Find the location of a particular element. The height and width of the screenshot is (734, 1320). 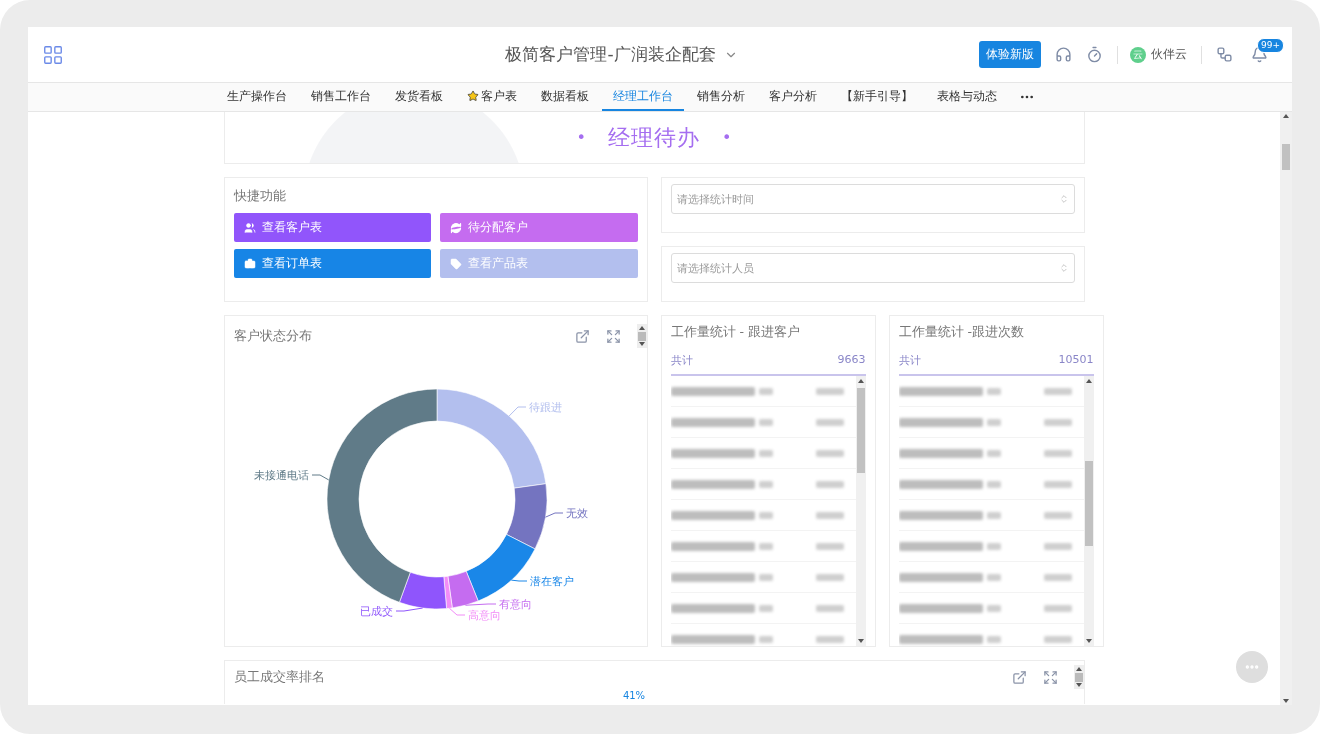

nav-tab: 发货看板 is located at coordinates (419, 97).